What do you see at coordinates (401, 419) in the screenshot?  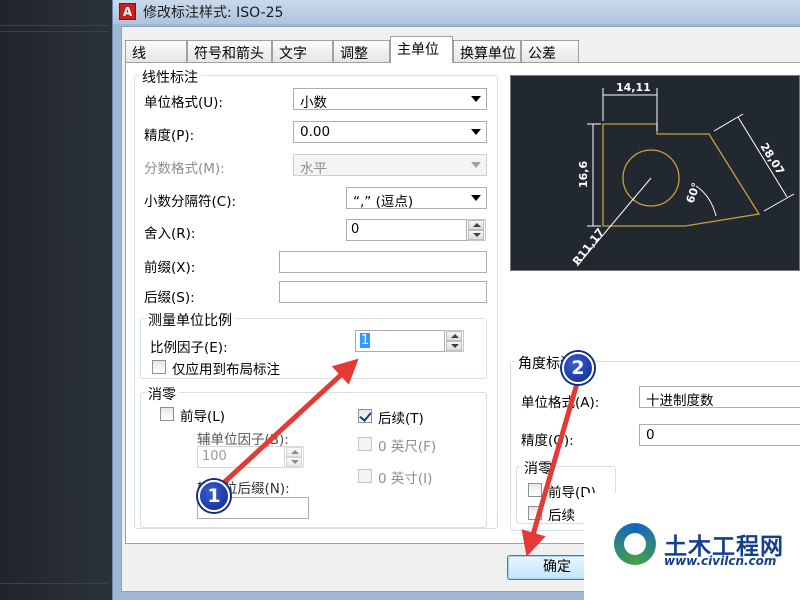 I see `trailing-zero-label: 后续(T)` at bounding box center [401, 419].